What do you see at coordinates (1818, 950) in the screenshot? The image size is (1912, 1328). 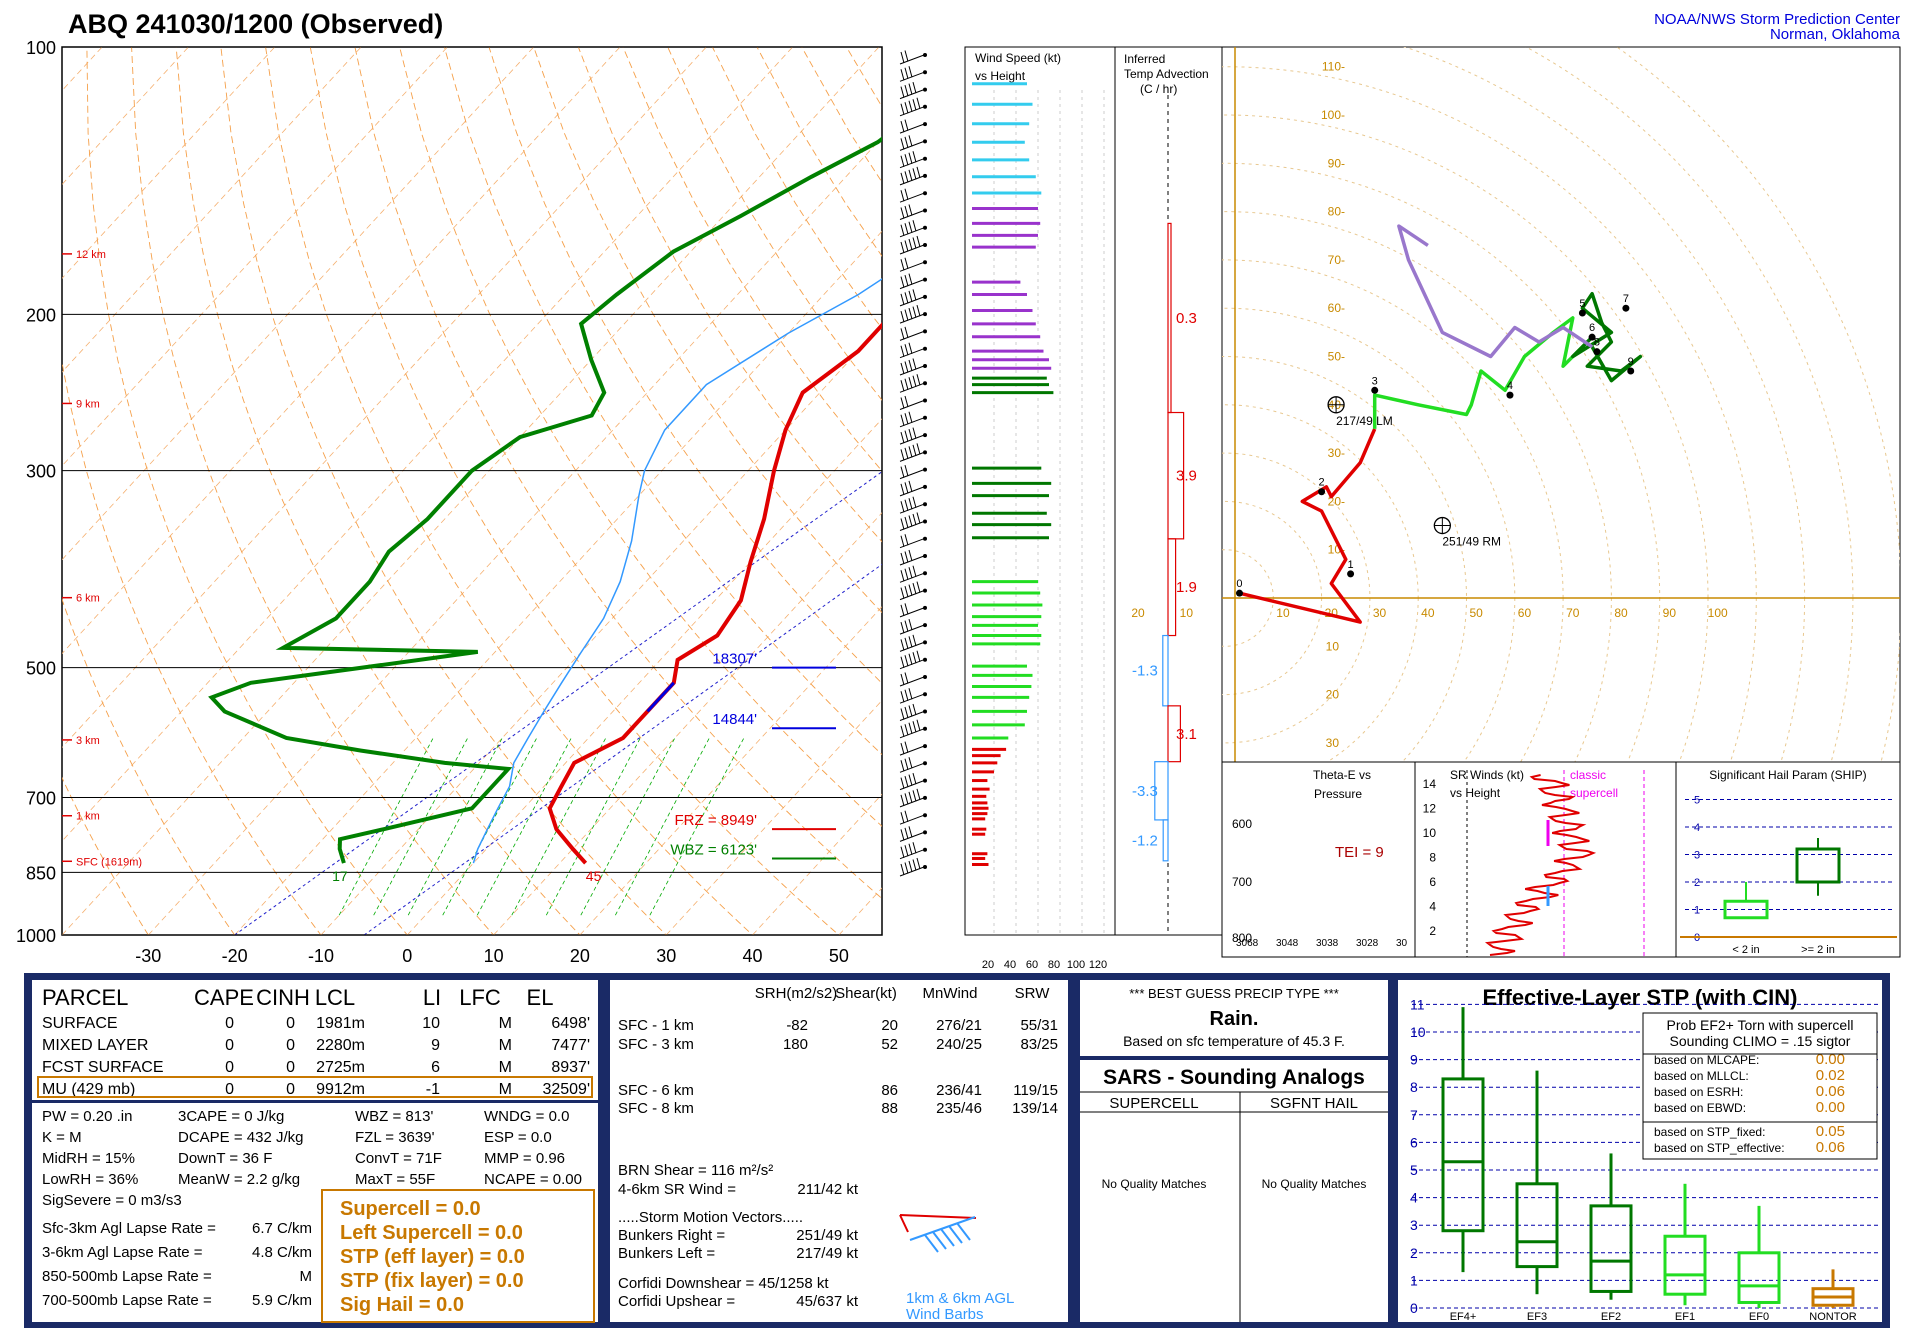 I see `ship-category: >= 2 in` at bounding box center [1818, 950].